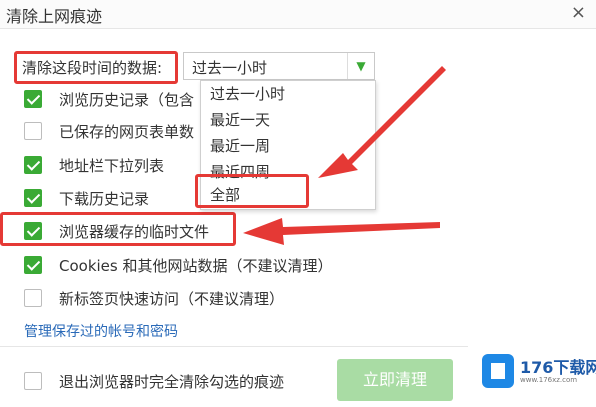 This screenshot has height=407, width=596. What do you see at coordinates (172, 382) in the screenshot?
I see `checkbox-label: 退出浏览器时完全清除勾选的痕迹` at bounding box center [172, 382].